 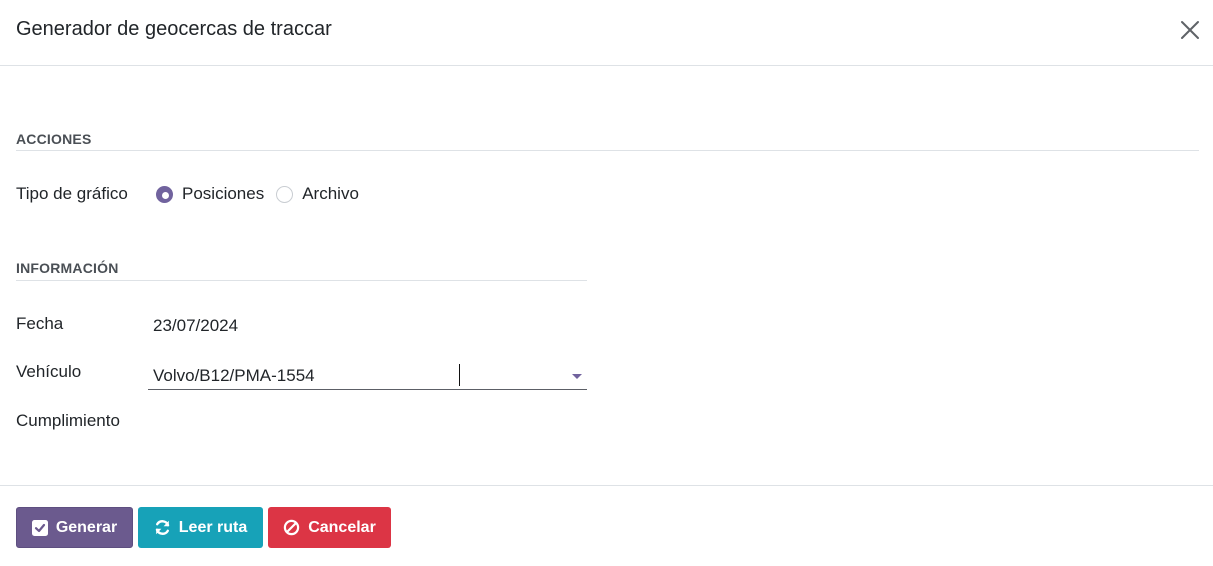 I want to click on dialog-title: Generador de geocercas de traccar, so click(x=174, y=29).